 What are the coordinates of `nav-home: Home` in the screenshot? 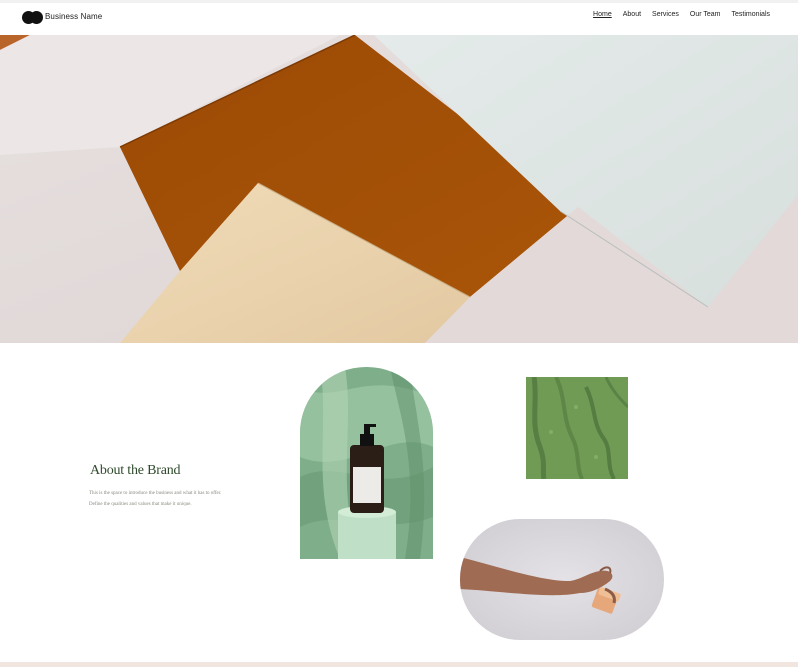 It's located at (602, 14).